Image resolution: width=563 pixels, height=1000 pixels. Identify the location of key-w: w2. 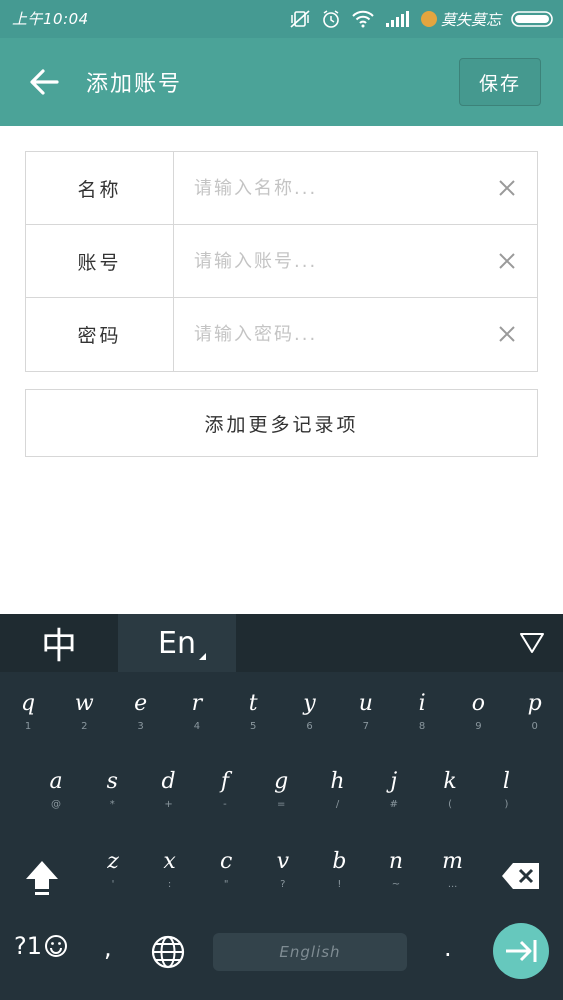
(84, 712).